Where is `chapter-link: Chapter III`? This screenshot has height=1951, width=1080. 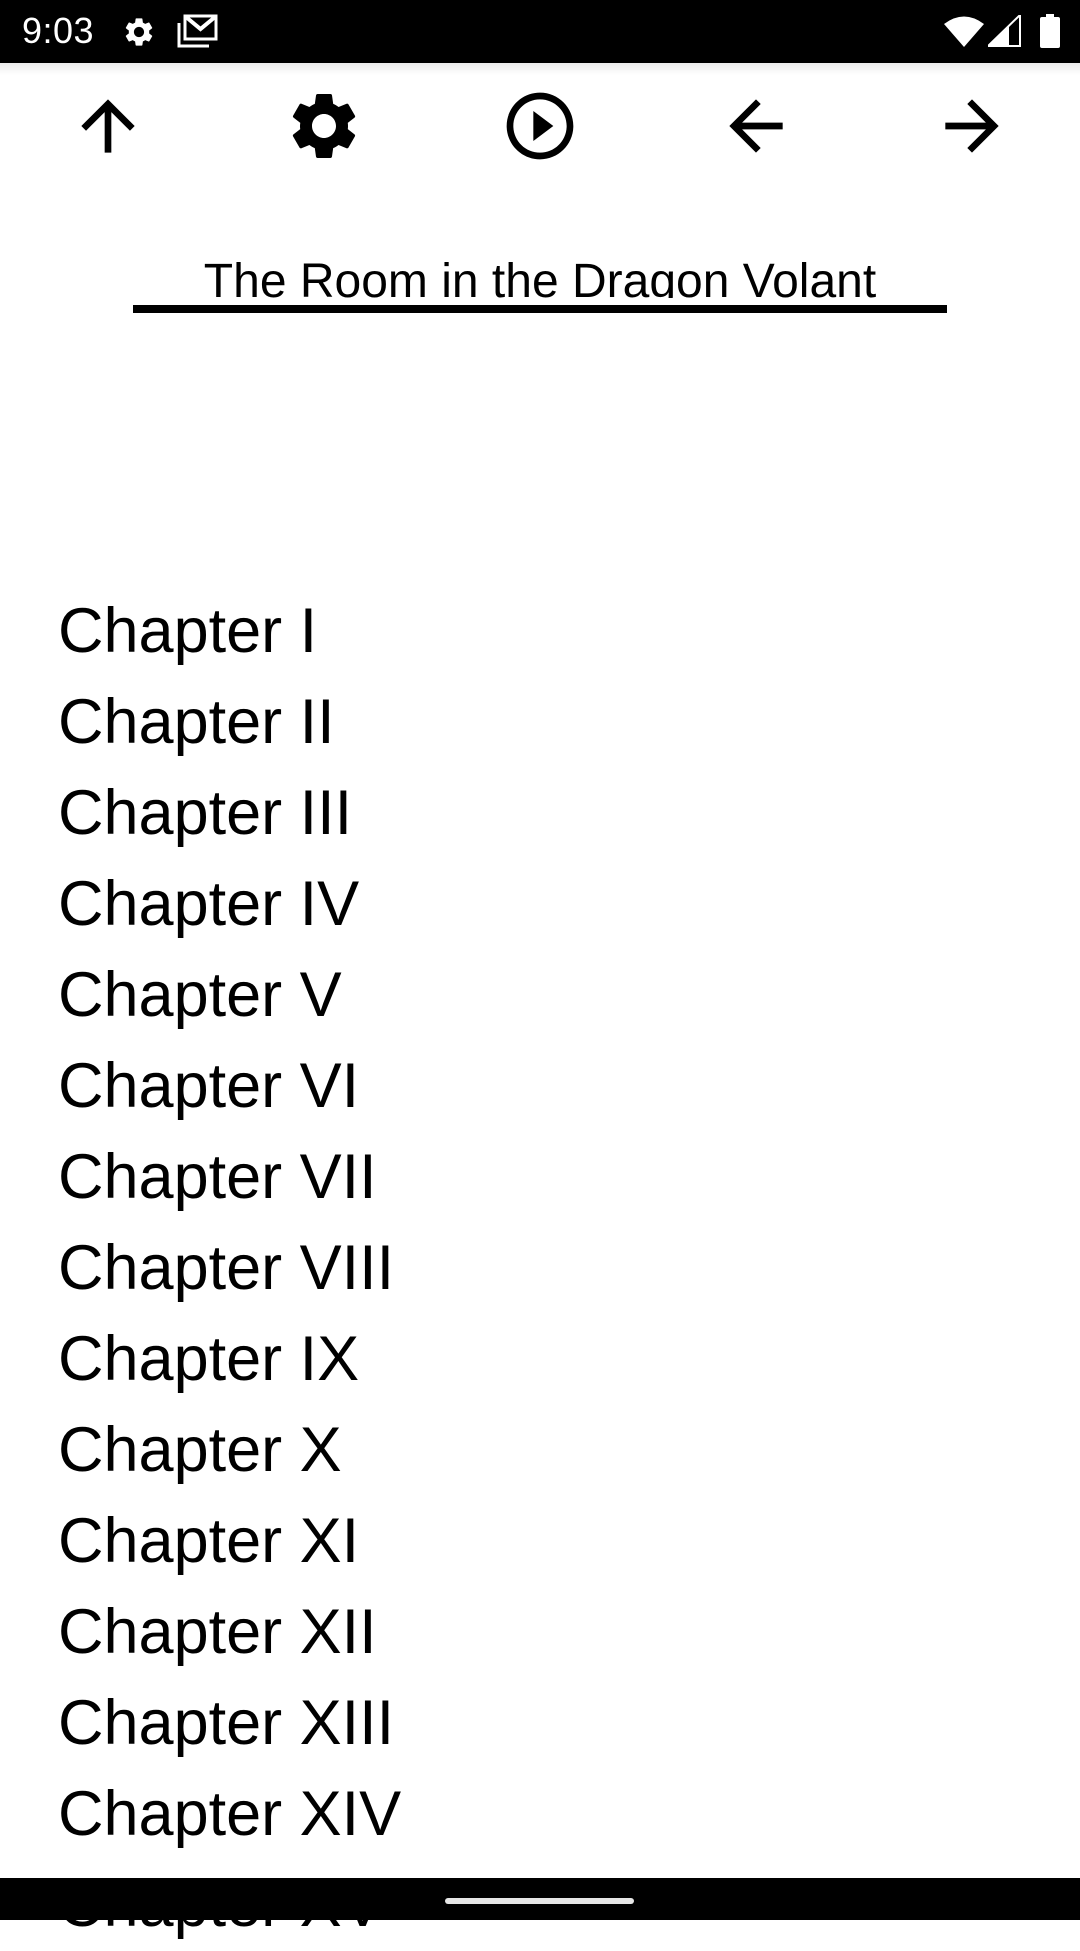
chapter-link: Chapter III is located at coordinates (229, 813).